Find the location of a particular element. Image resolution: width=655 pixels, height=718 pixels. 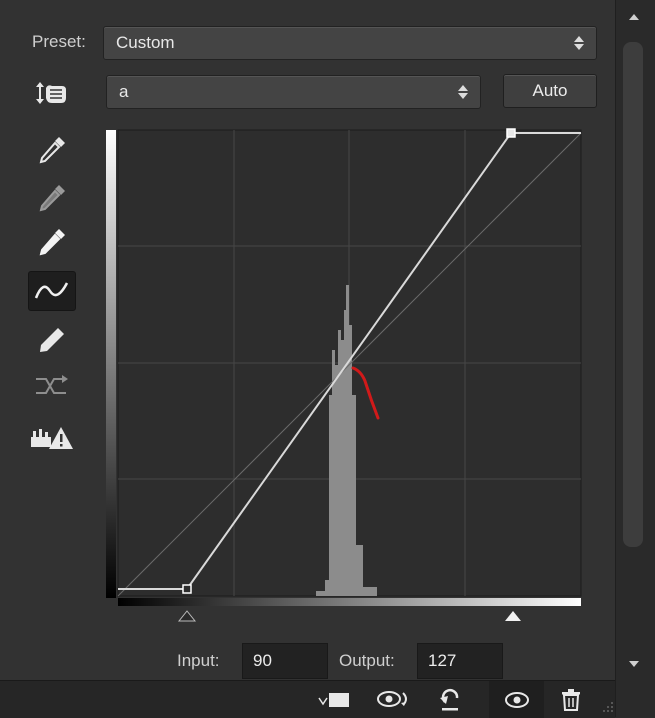

output-gradient-bar is located at coordinates (111, 364).